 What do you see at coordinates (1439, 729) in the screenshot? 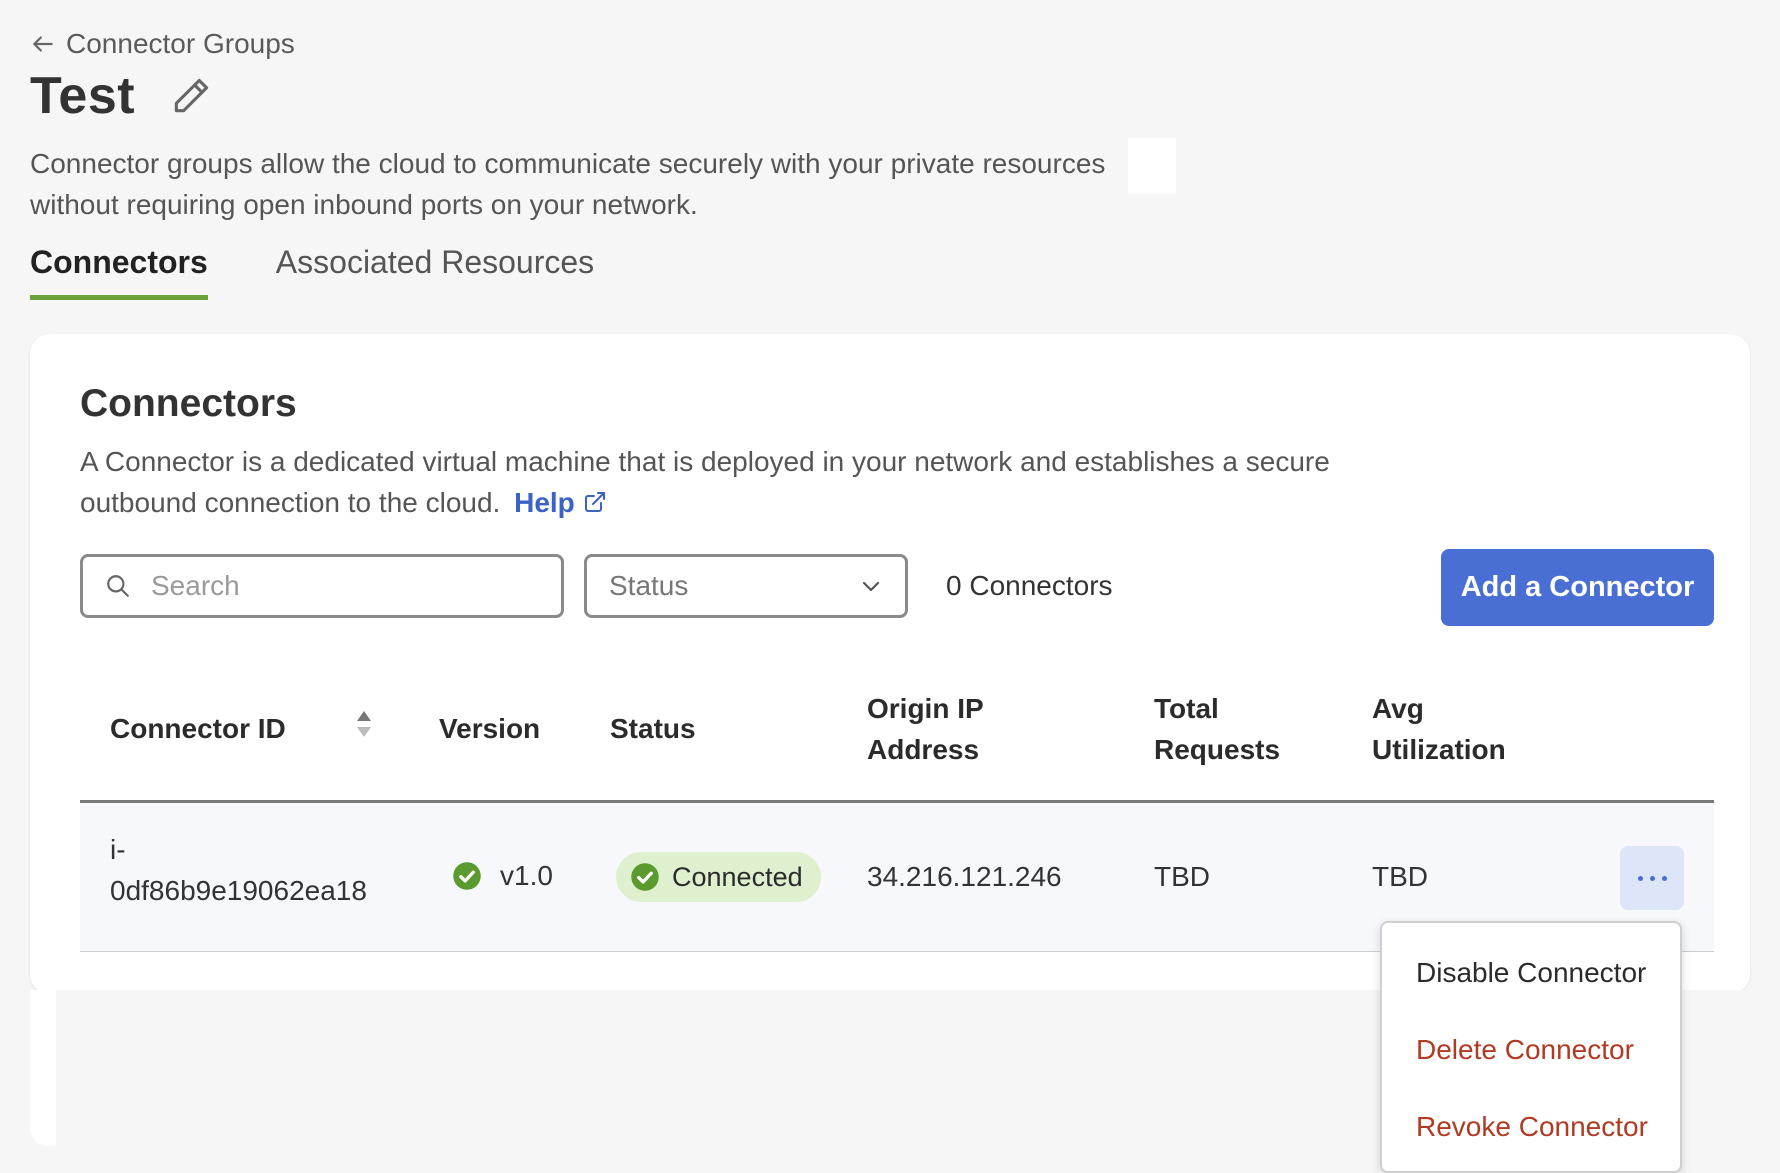
I see `header-avg-utilization: Avg Utilization` at bounding box center [1439, 729].